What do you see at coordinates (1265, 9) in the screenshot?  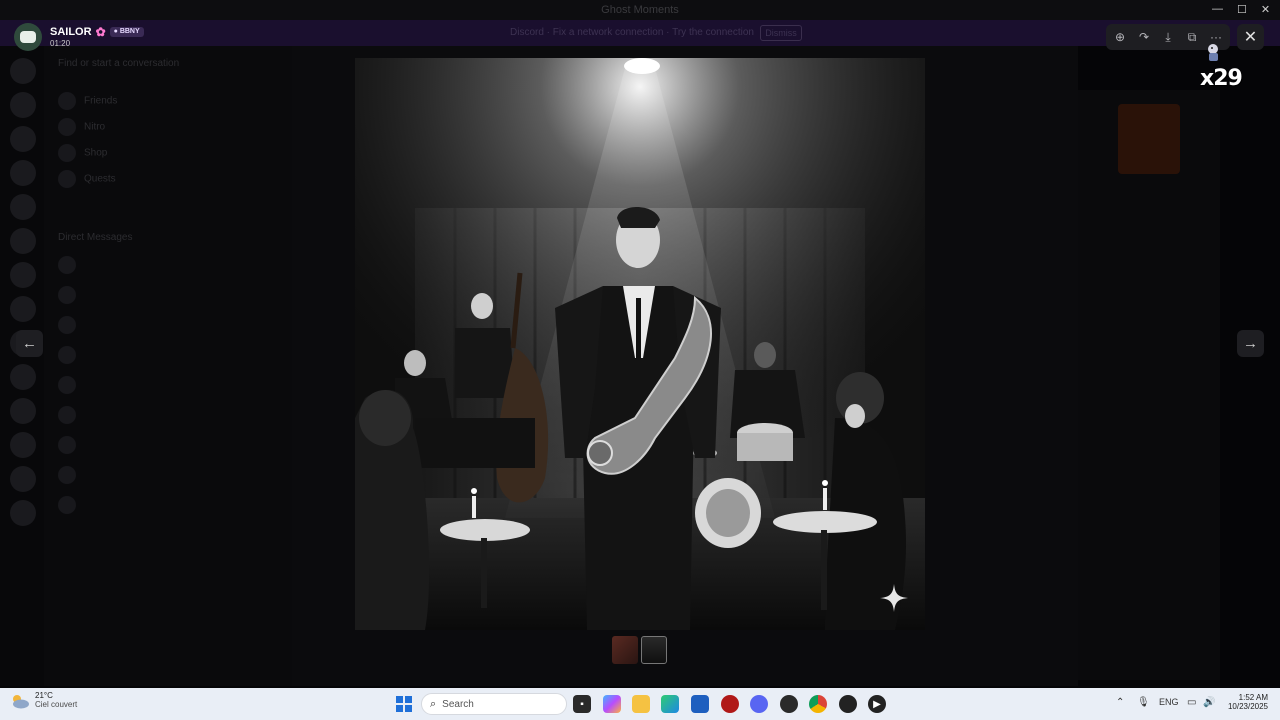 I see `window-close-icon: ✕` at bounding box center [1265, 9].